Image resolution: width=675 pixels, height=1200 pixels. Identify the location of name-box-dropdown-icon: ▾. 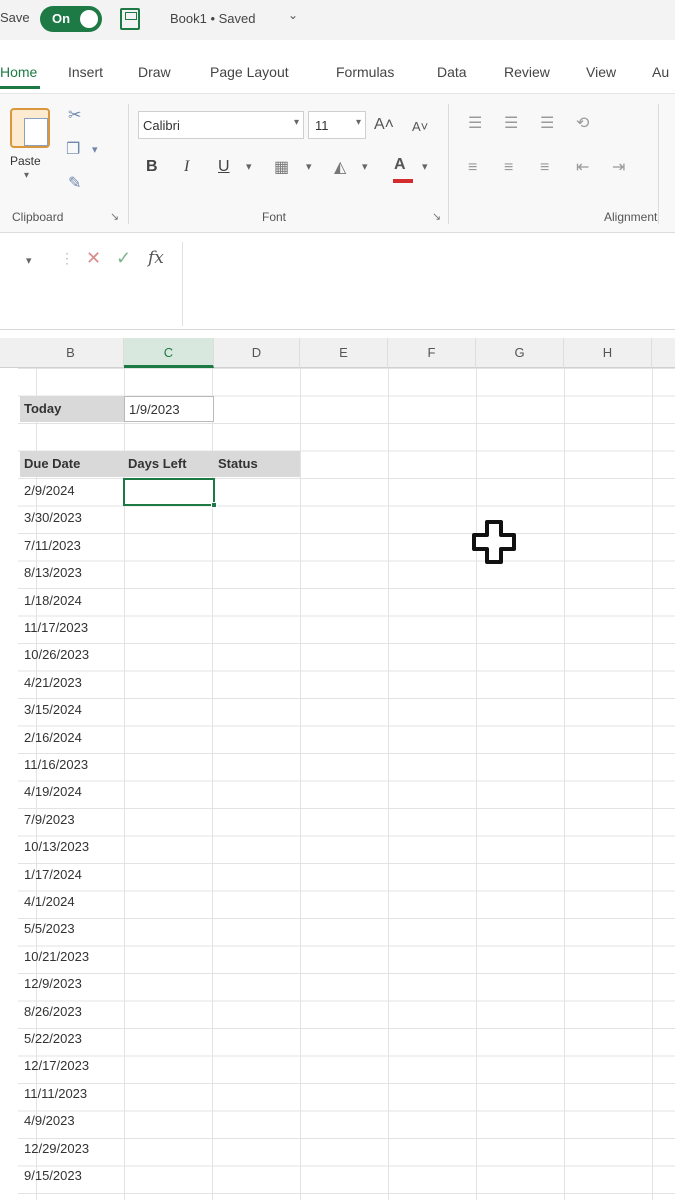
(29, 260).